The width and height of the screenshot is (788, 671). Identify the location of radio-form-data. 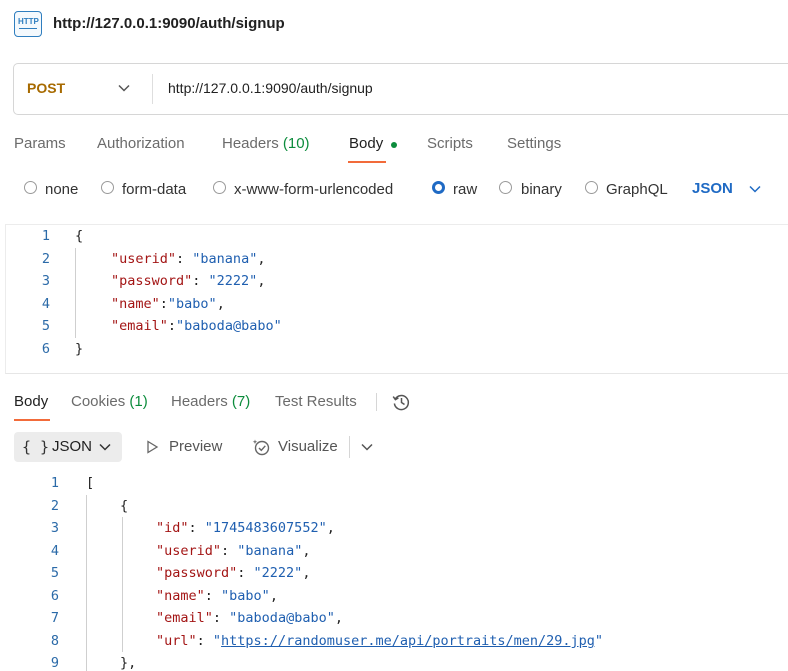
(107, 187).